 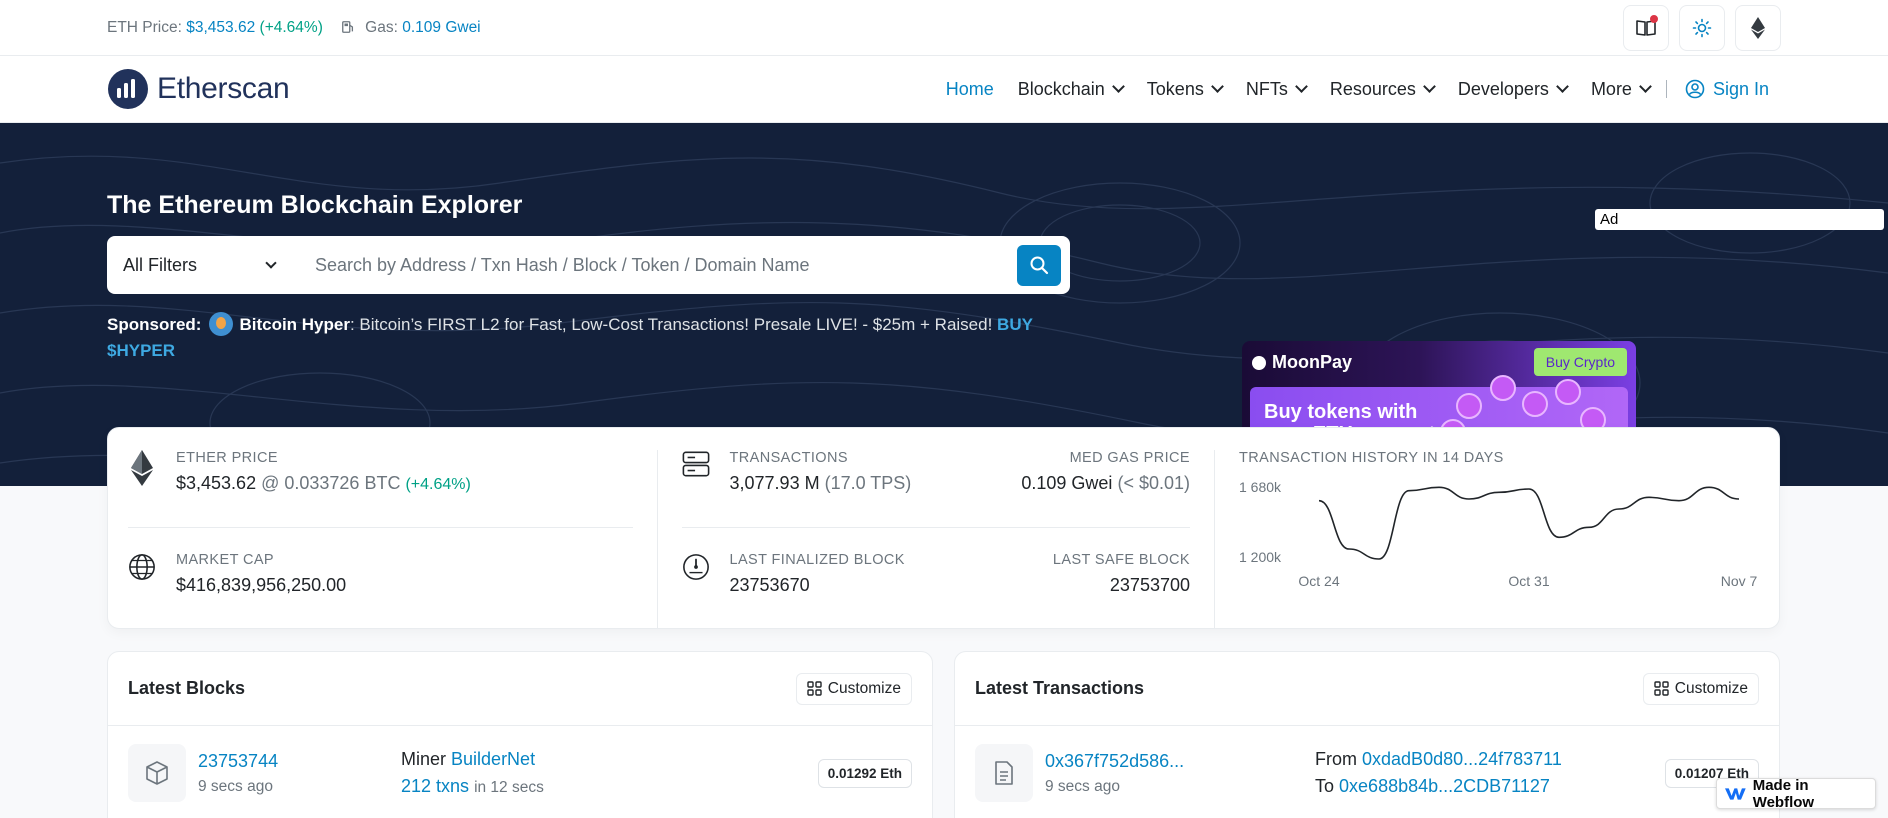 I want to click on block-txn-time: in 12 secs, so click(x=509, y=787).